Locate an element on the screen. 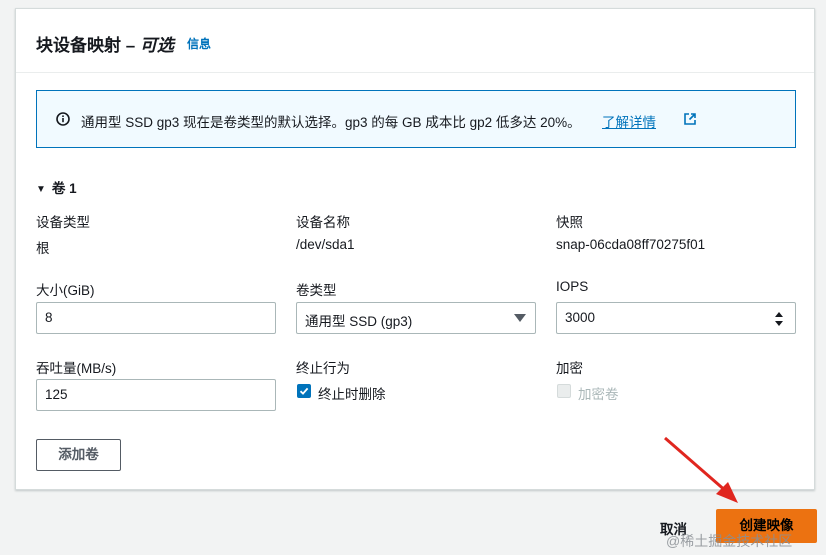 The height and width of the screenshot is (555, 826). volume-type-select: 通用型 SSD (gp3) is located at coordinates (416, 318).